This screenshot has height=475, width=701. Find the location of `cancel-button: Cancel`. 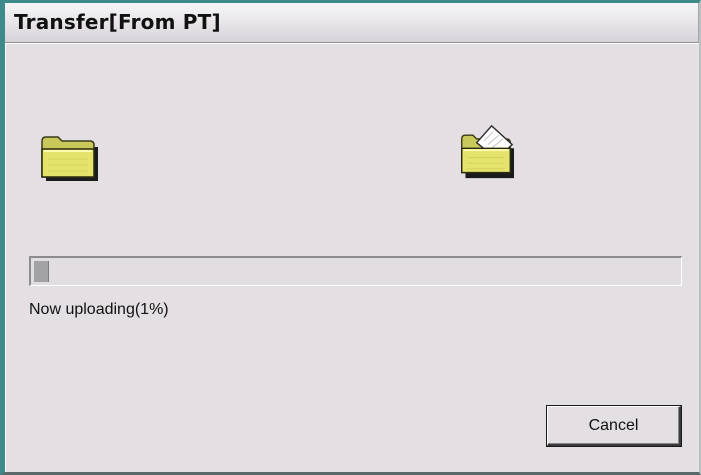

cancel-button: Cancel is located at coordinates (614, 426).